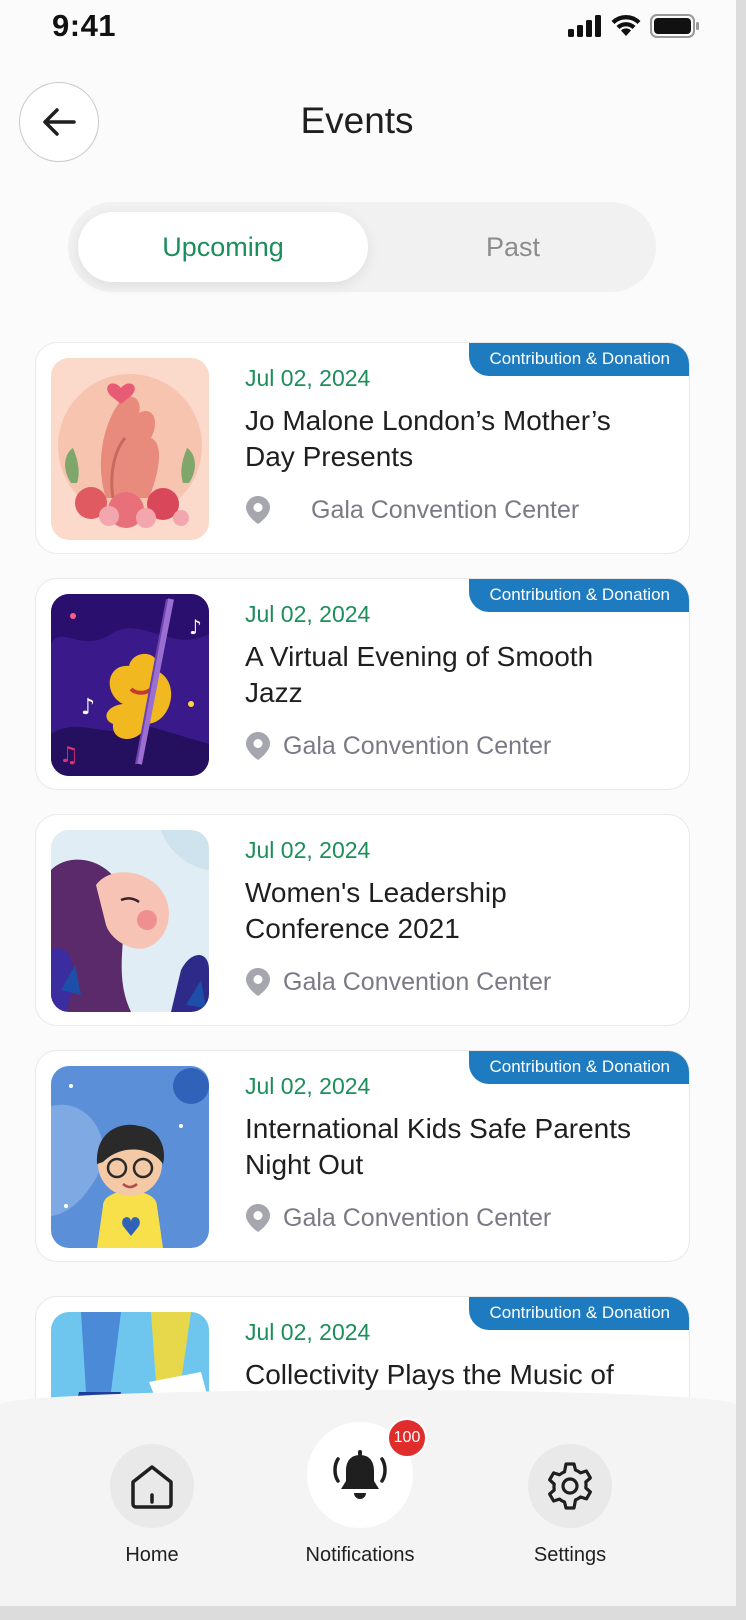  I want to click on battery-icon, so click(674, 26).